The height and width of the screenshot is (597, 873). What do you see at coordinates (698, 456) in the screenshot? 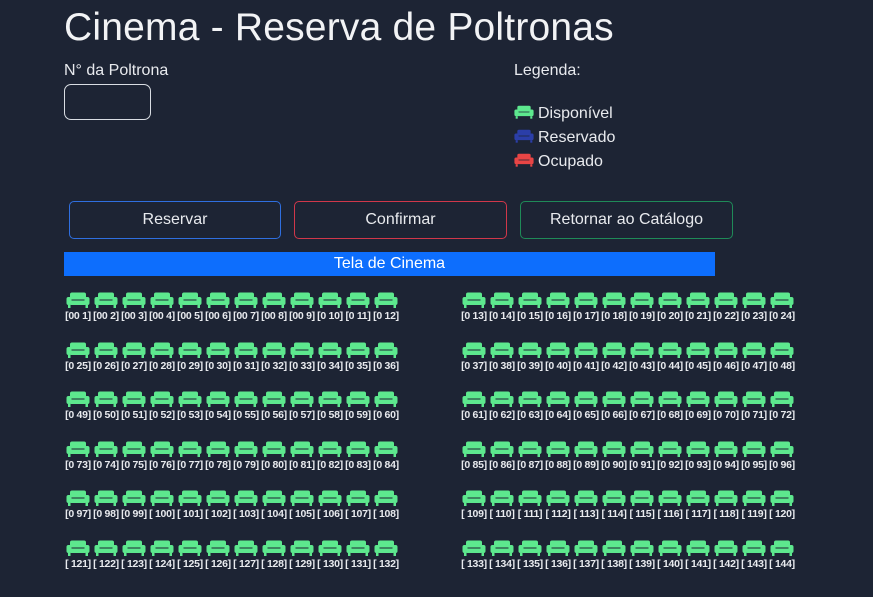
I see `seat: [0 93]` at bounding box center [698, 456].